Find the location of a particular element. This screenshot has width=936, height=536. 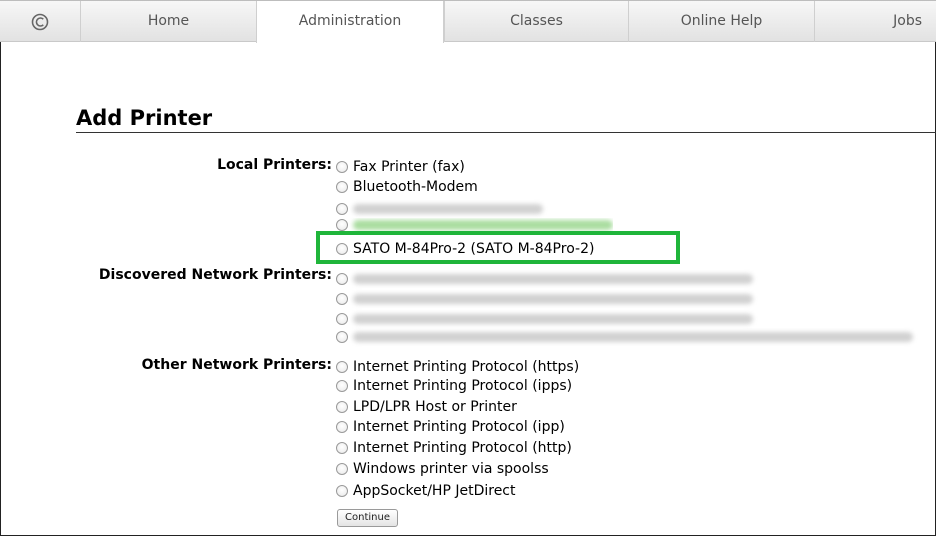

option-label: Bluetooth-Modem is located at coordinates (415, 187).